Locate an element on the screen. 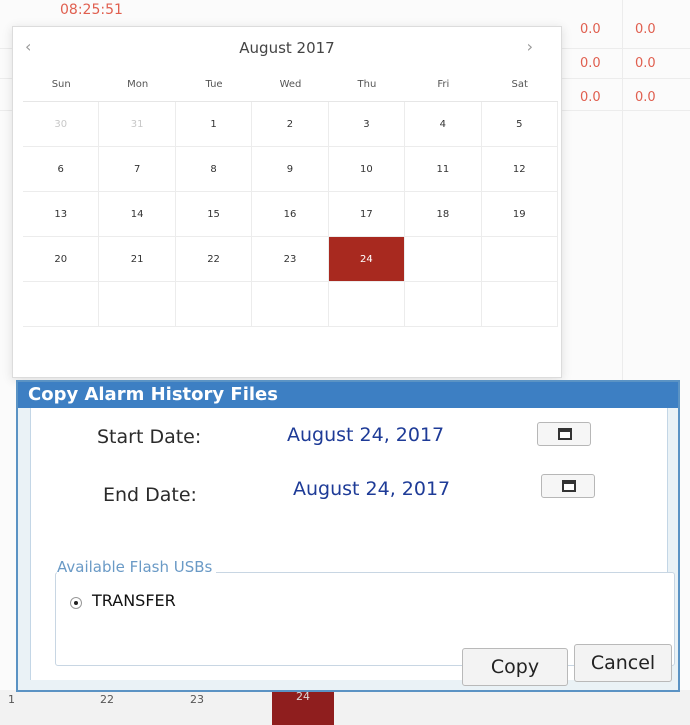  calendar-day: 9 is located at coordinates (290, 169).